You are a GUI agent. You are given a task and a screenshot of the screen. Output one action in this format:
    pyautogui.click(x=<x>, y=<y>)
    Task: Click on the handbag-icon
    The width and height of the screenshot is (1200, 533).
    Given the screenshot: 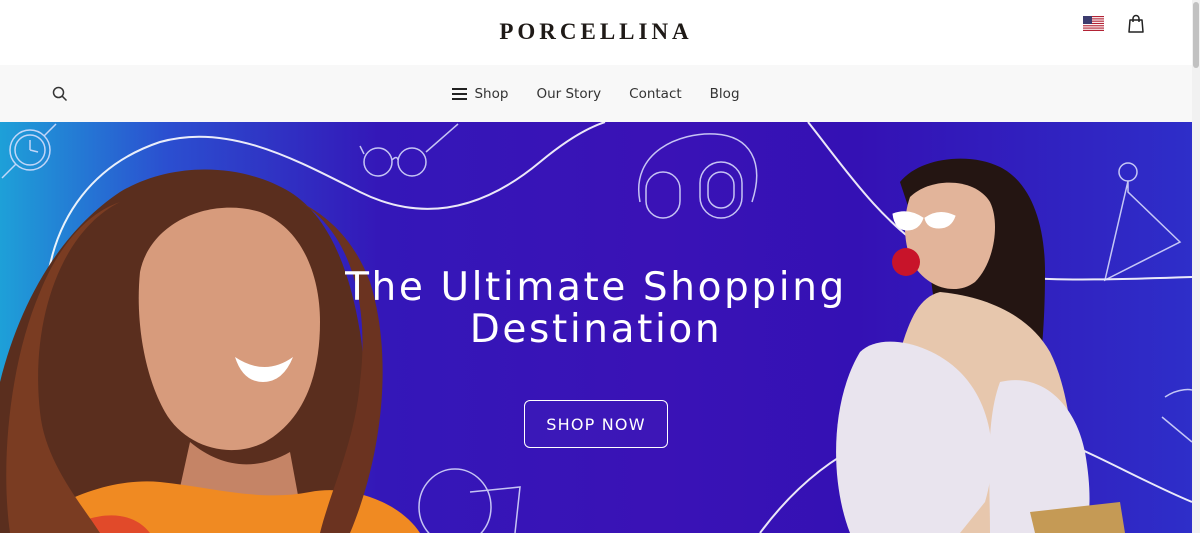 What is the action you would take?
    pyautogui.click(x=469, y=500)
    